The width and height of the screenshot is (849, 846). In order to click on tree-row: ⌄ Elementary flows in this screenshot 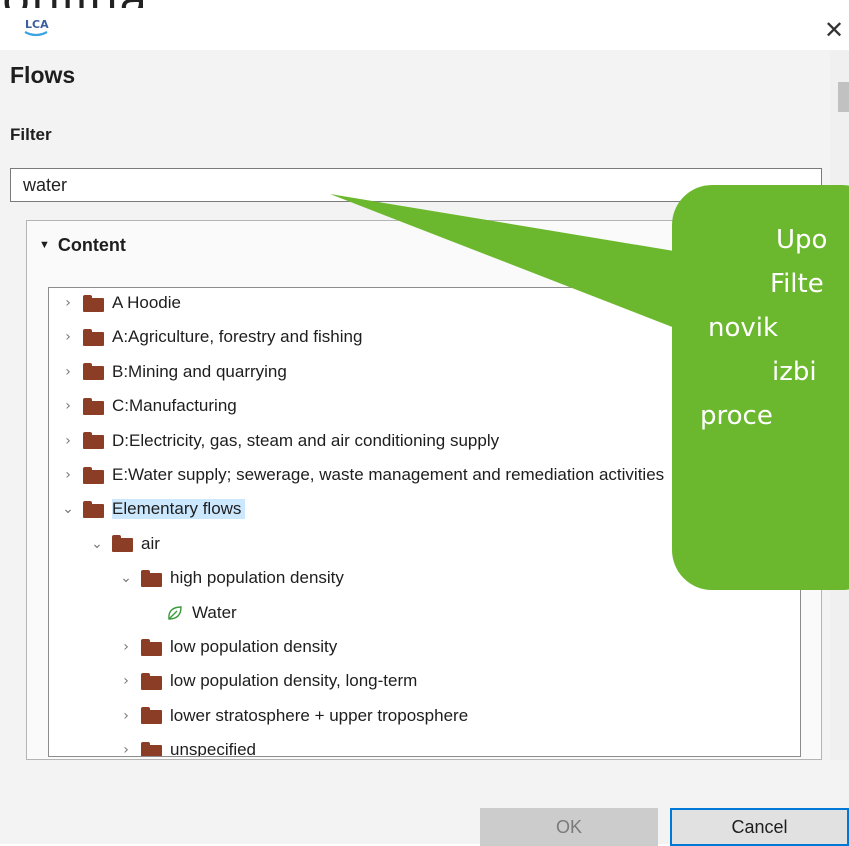, I will do `click(151, 509)`.